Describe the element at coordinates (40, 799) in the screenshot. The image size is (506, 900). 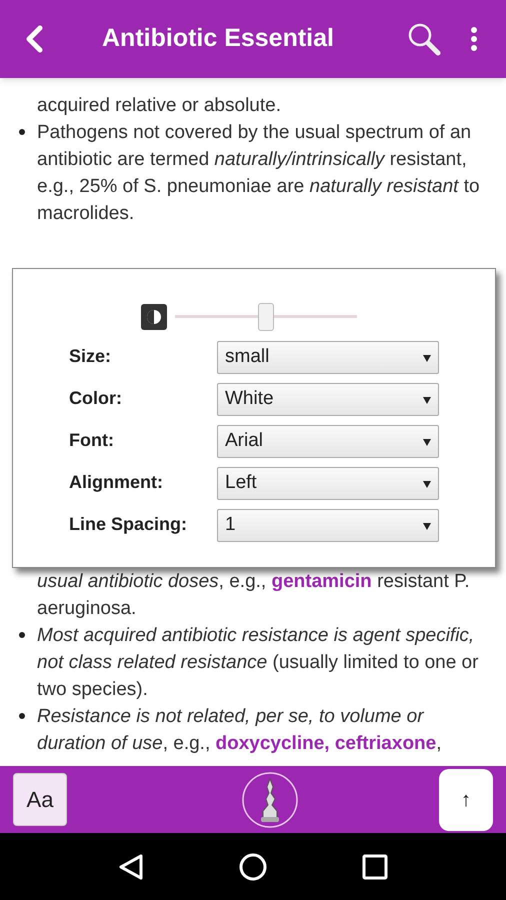
I see `font-settings-button: Aa` at that location.